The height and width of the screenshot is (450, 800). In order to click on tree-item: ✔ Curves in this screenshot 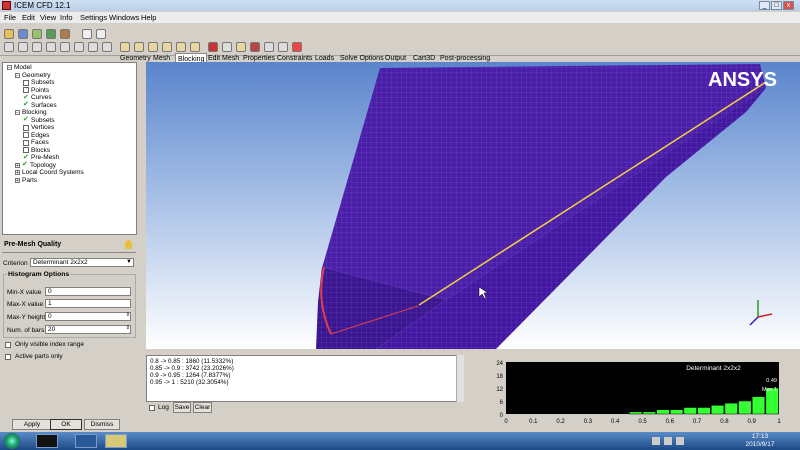, I will do `click(37, 98)`.